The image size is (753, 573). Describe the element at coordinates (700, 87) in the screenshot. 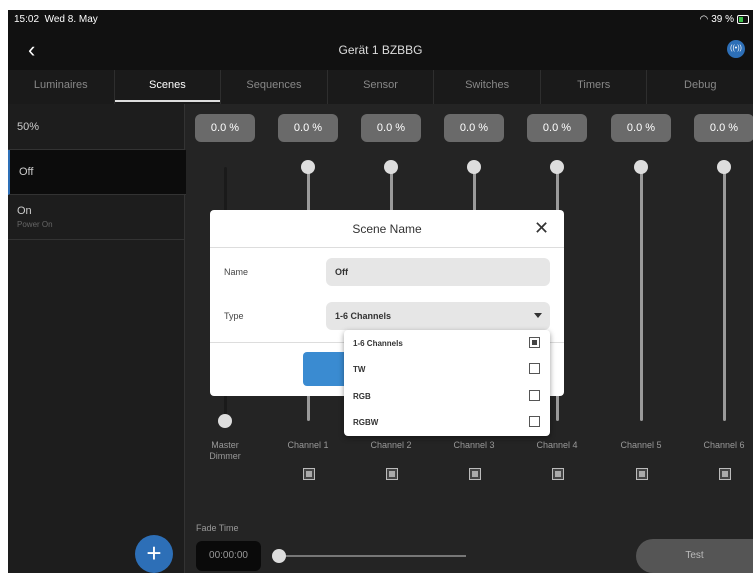

I see `tab-debug: Debug` at that location.